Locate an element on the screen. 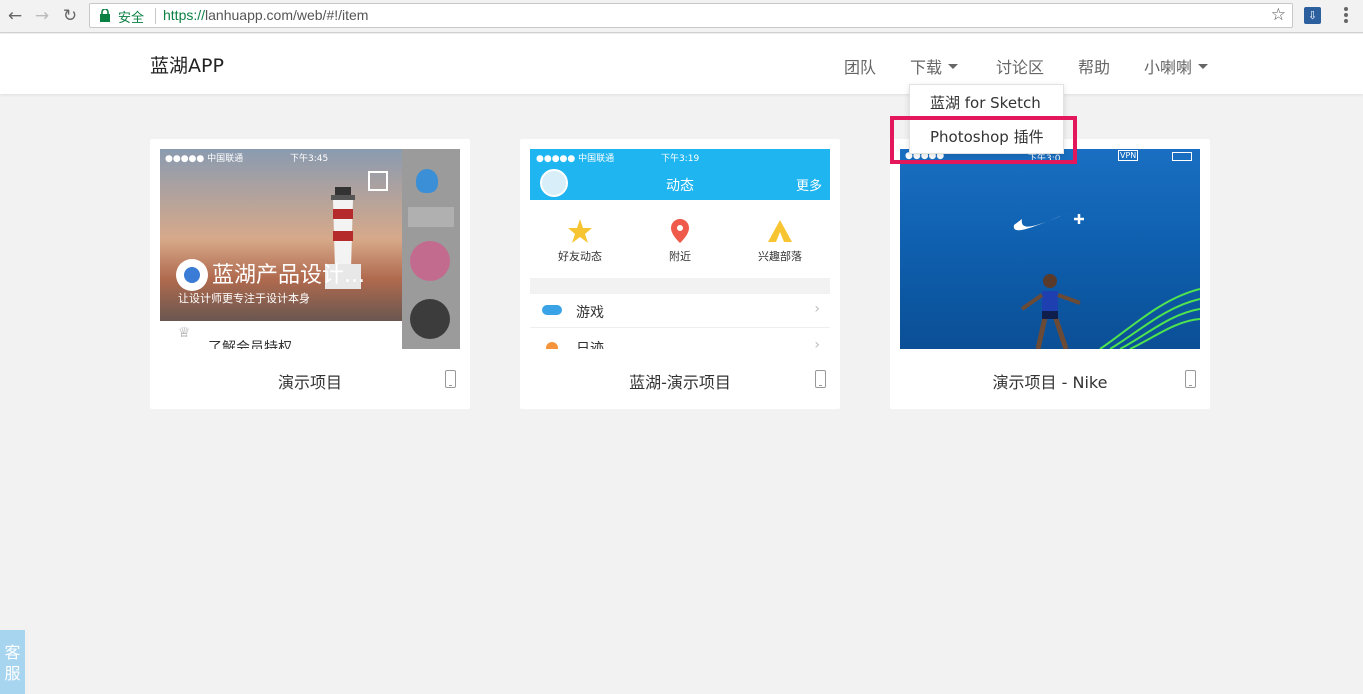 This screenshot has height=694, width=1363. menu-item-sketch: 蓝湖 for Sketch is located at coordinates (985, 102).